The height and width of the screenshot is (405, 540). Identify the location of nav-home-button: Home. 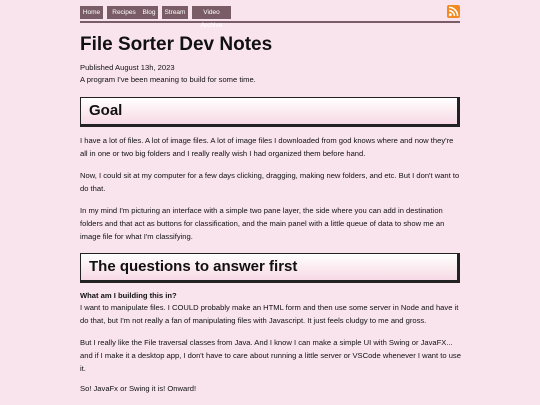
(91, 12).